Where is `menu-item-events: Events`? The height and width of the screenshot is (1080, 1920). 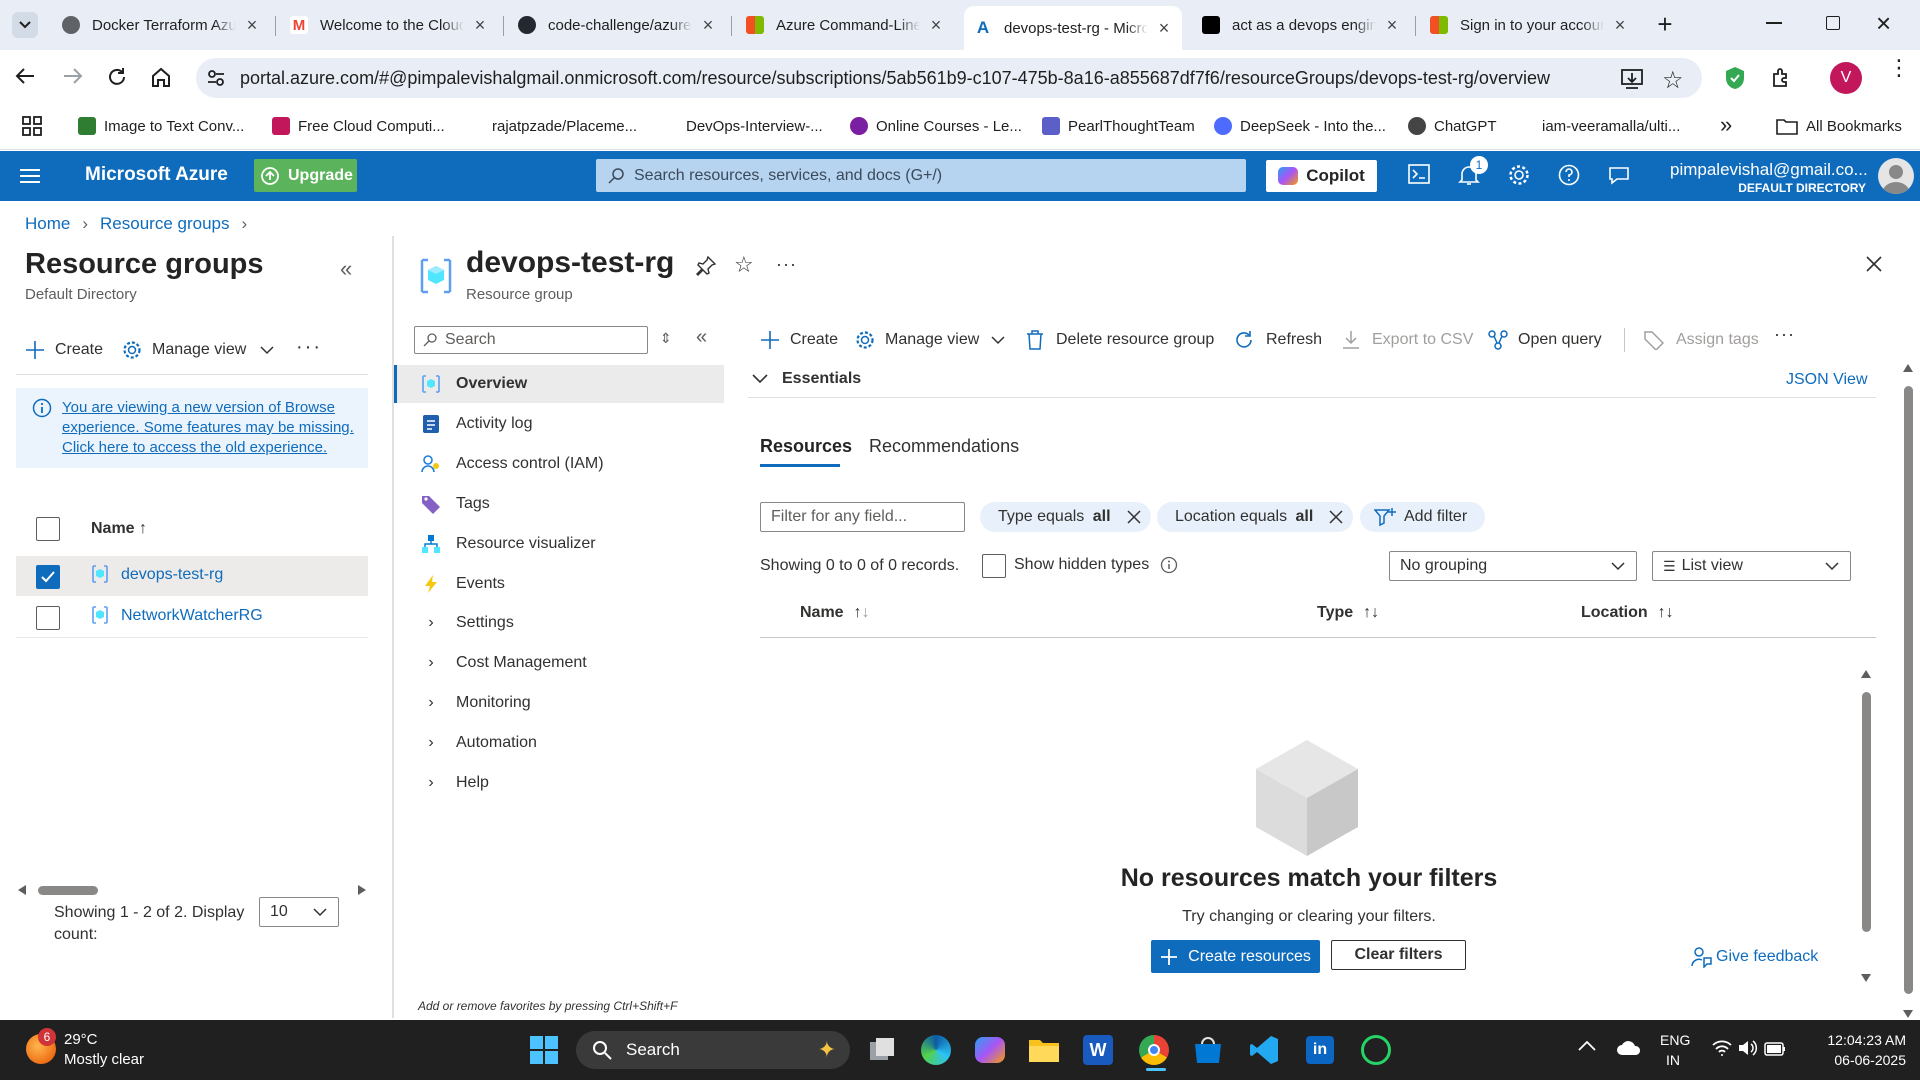
menu-item-events: Events is located at coordinates (572, 584).